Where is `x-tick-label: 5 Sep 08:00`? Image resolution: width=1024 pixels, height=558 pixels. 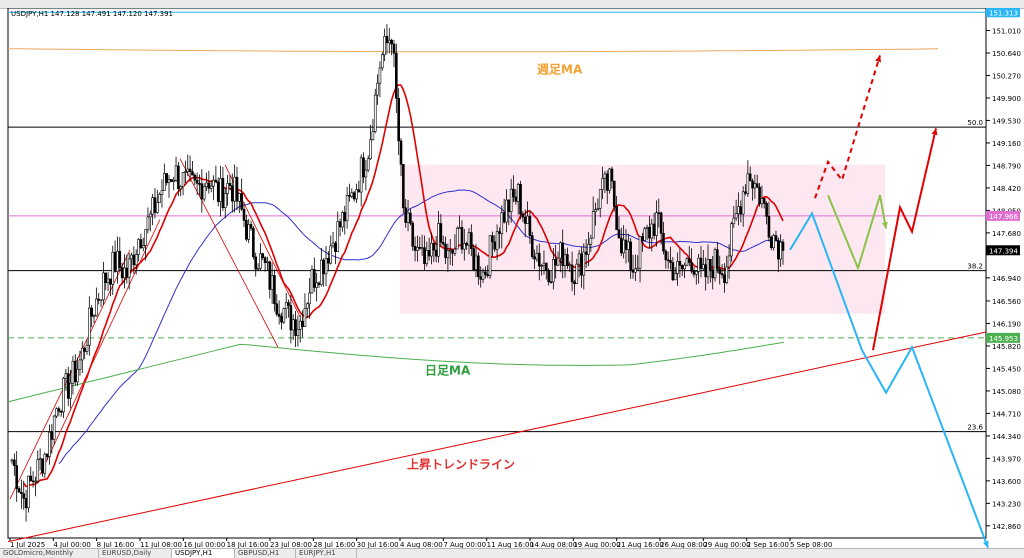
x-tick-label: 5 Sep 08:00 is located at coordinates (811, 544).